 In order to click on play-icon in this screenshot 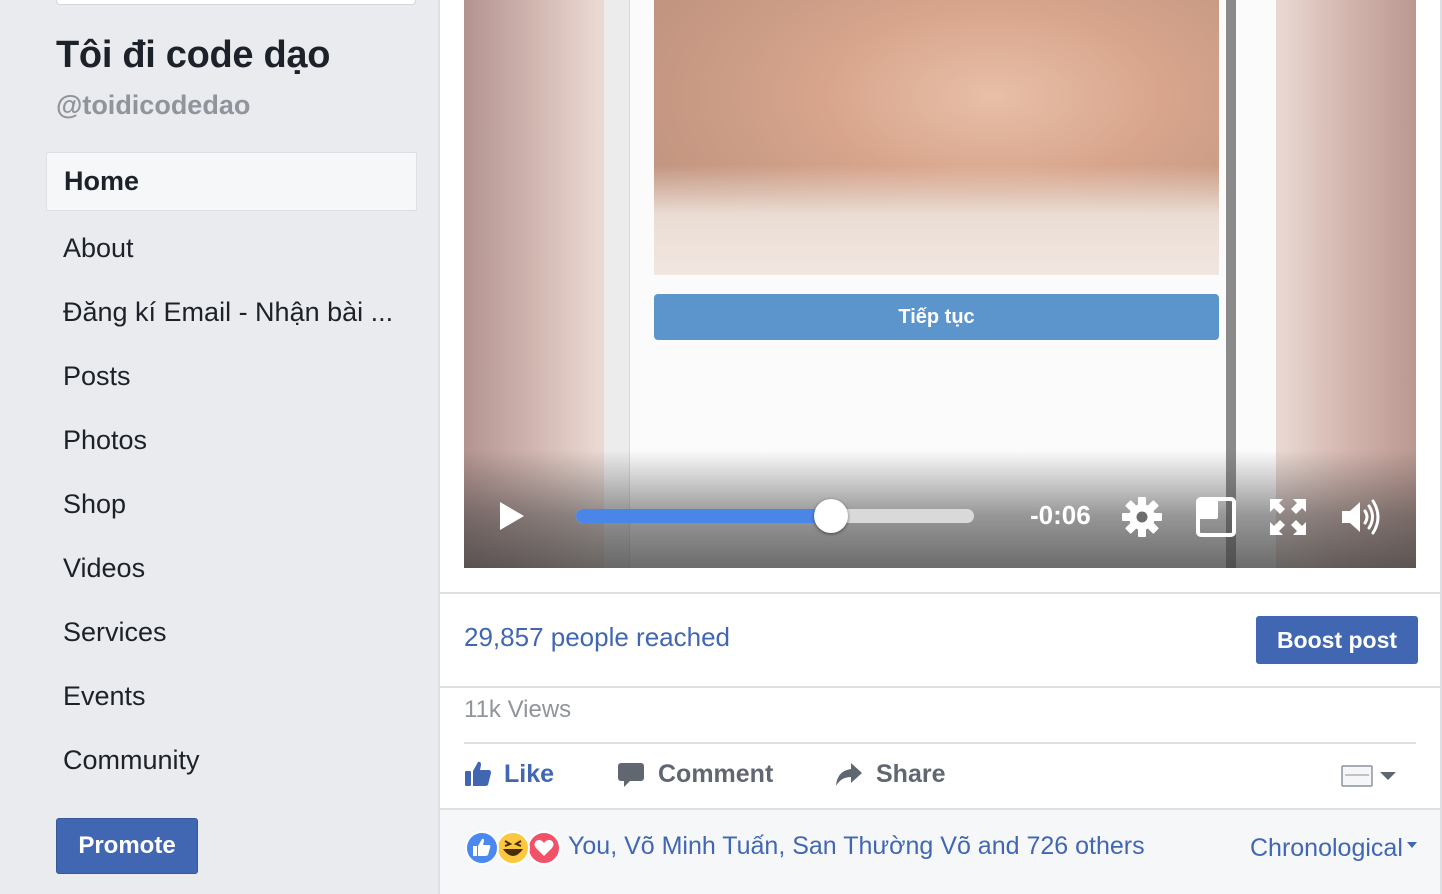, I will do `click(512, 516)`.